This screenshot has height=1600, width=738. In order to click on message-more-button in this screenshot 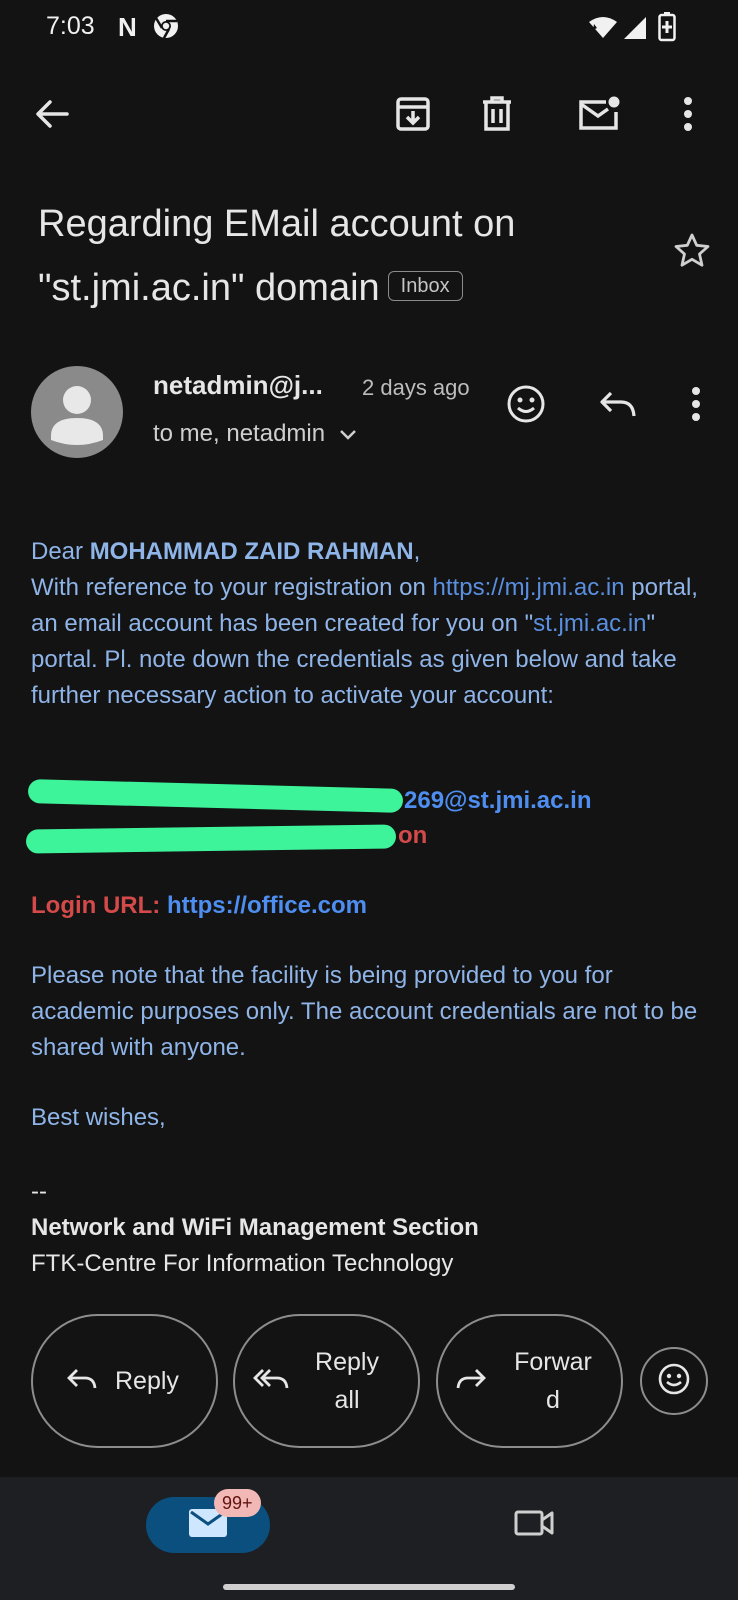, I will do `click(696, 406)`.